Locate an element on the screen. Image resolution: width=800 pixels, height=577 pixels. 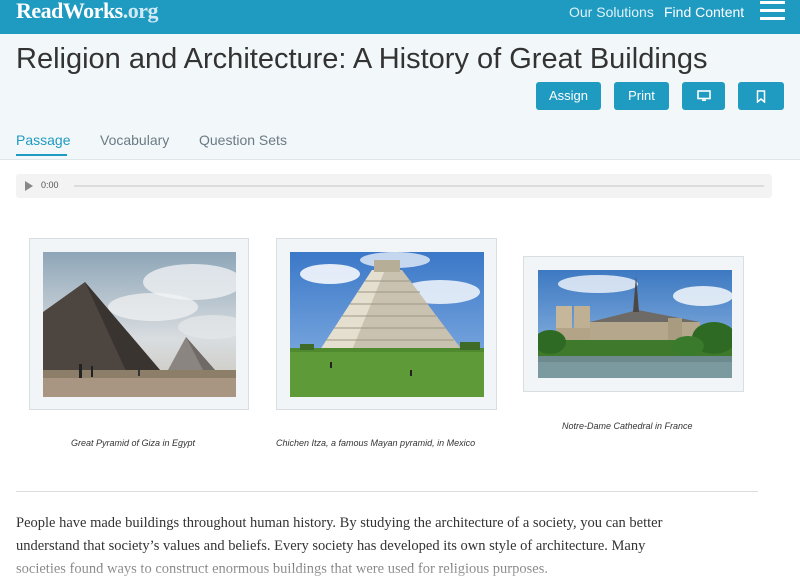
print-button: Print is located at coordinates (641, 96).